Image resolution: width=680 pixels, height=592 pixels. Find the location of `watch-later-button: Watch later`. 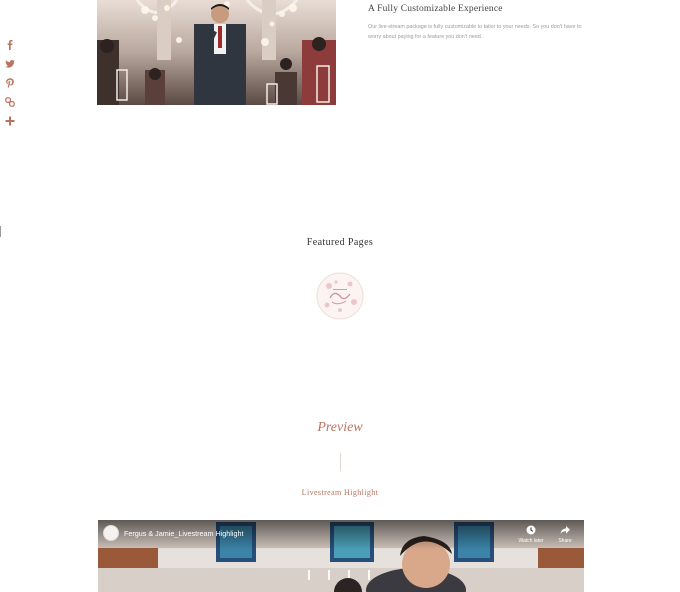

watch-later-button: Watch later is located at coordinates (531, 534).